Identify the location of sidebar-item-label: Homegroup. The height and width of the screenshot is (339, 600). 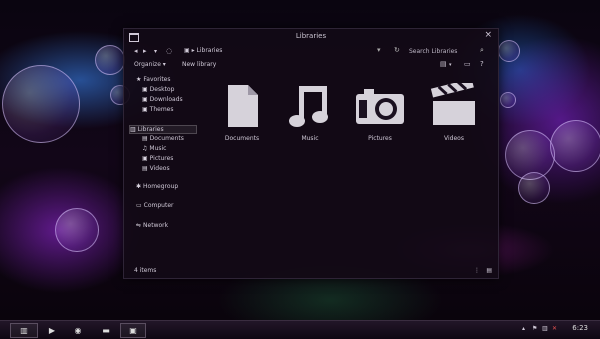
(161, 186).